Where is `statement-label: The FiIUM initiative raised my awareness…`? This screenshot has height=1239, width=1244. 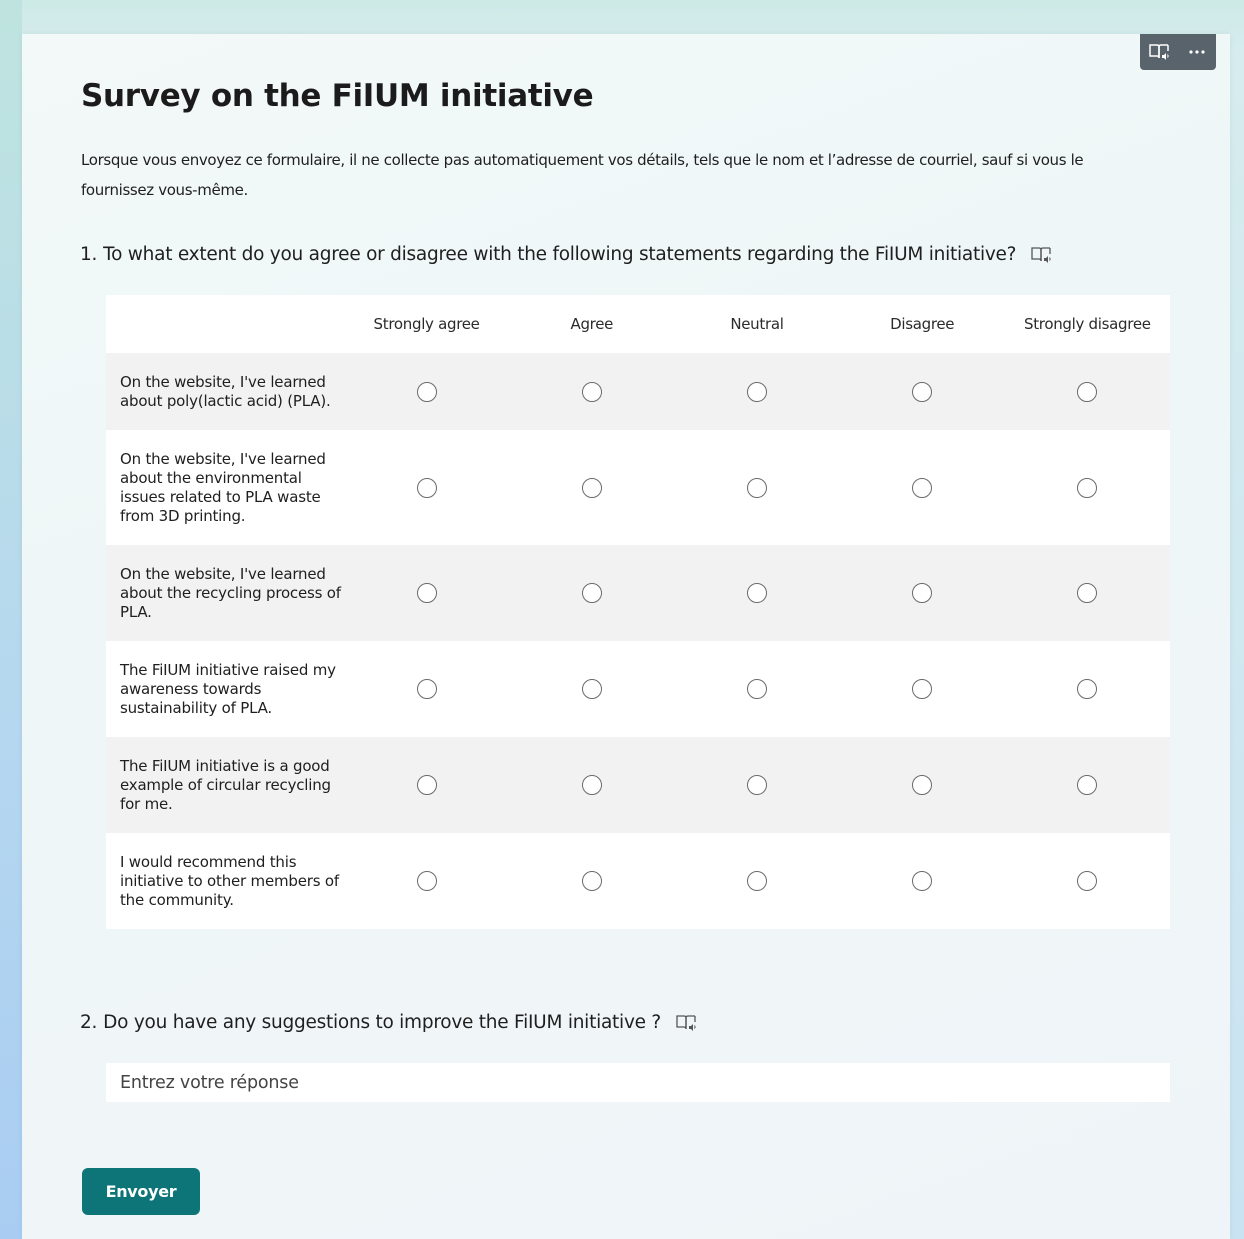
statement-label: The FiIUM initiative raised my awareness… is located at coordinates (228, 688).